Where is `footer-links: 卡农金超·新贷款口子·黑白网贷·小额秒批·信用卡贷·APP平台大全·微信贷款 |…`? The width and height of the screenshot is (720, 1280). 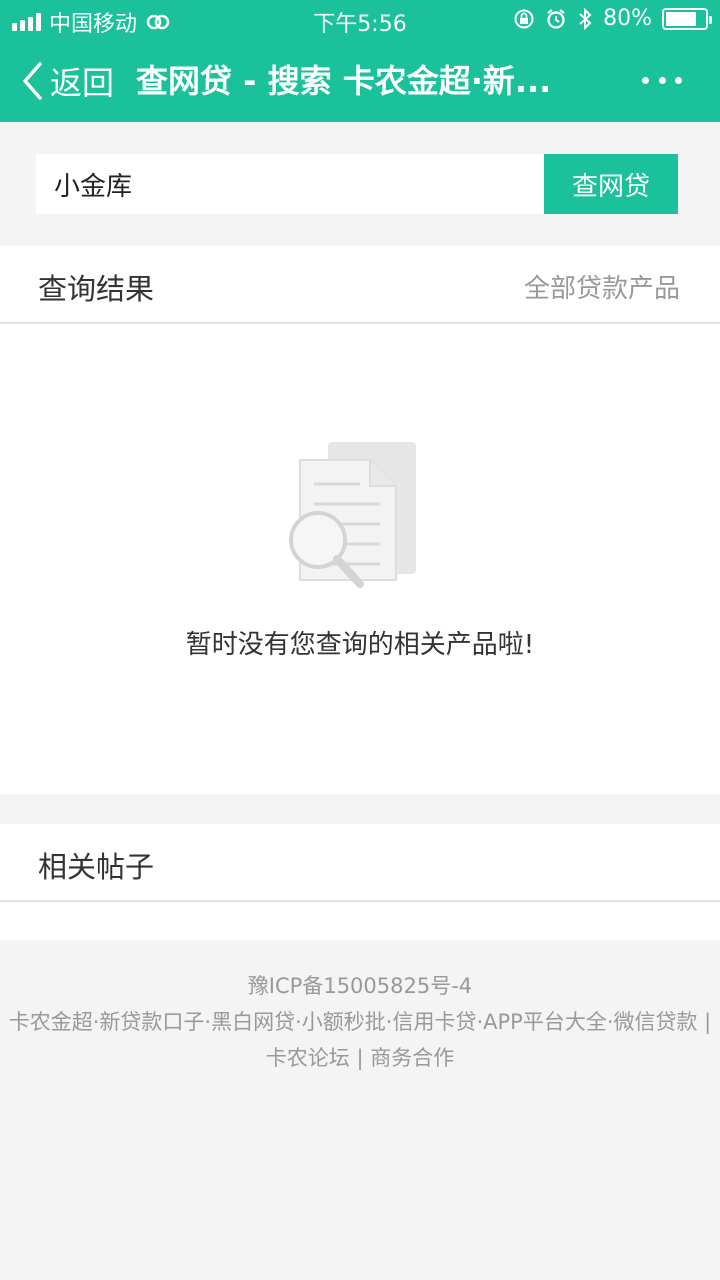 footer-links: 卡农金超·新贷款口子·黑白网贷·小额秒批·信用卡贷·APP平台大全·微信贷款 |… is located at coordinates (360, 1040).